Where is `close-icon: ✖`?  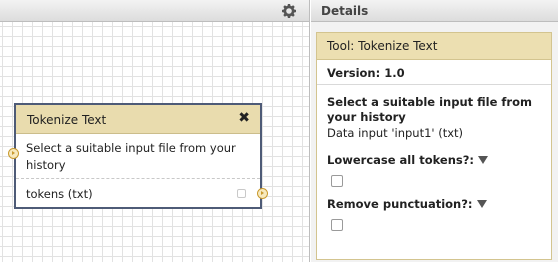 close-icon: ✖ is located at coordinates (244, 118).